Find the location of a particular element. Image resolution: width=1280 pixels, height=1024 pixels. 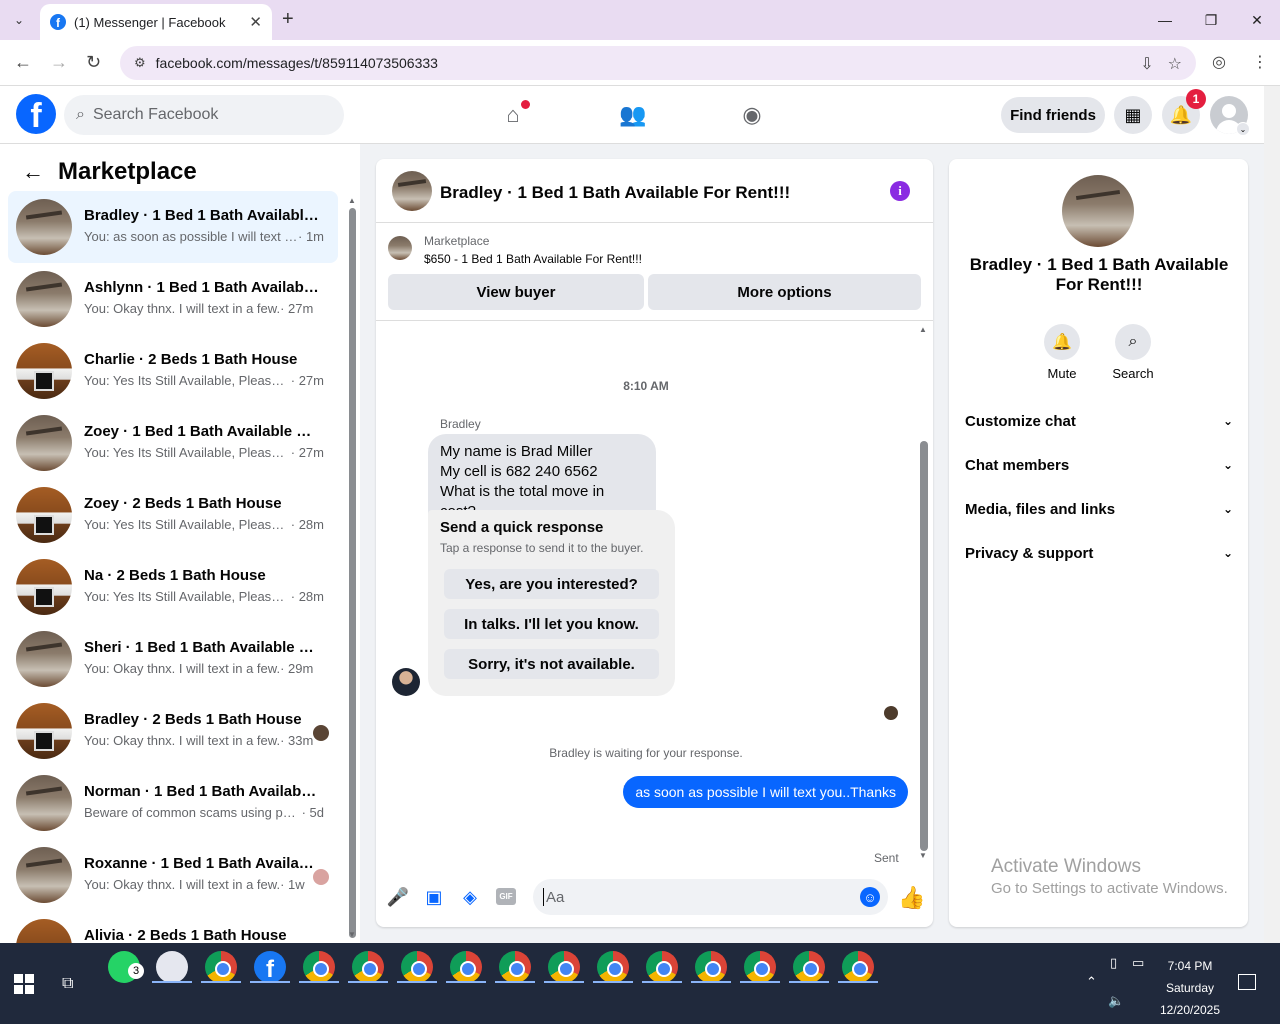

back-icon: ← is located at coordinates (23, 62).